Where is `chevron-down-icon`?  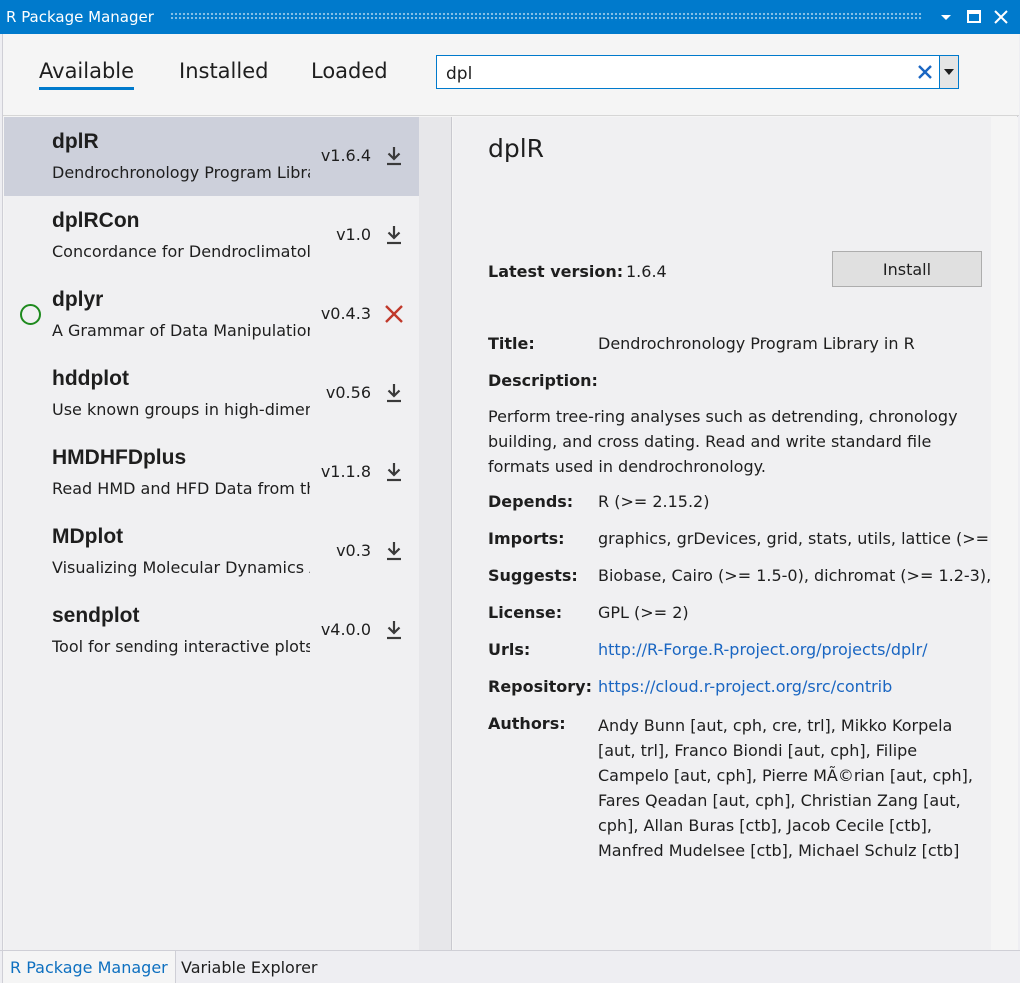 chevron-down-icon is located at coordinates (949, 72).